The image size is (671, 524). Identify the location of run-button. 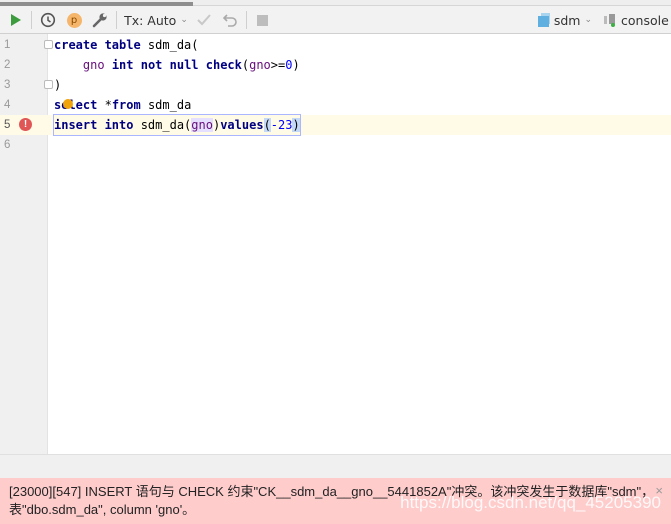
(16, 20).